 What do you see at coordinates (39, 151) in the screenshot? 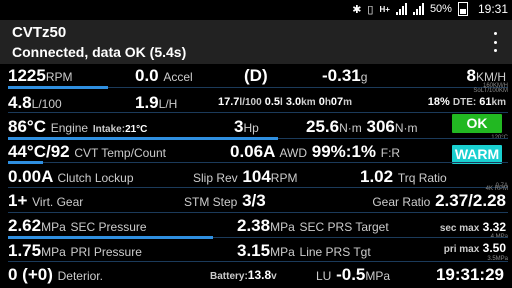
I see `cvt-temp-value: 44°C/92` at bounding box center [39, 151].